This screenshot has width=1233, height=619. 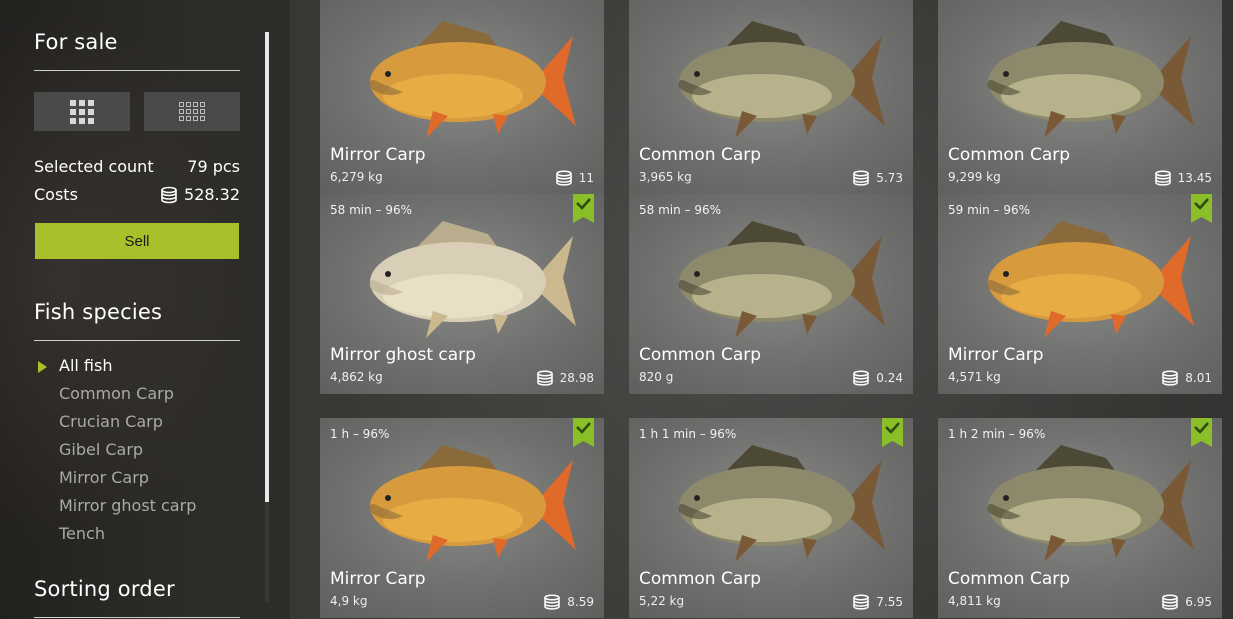 What do you see at coordinates (127, 537) in the screenshot?
I see `species-item-tench: Tench` at bounding box center [127, 537].